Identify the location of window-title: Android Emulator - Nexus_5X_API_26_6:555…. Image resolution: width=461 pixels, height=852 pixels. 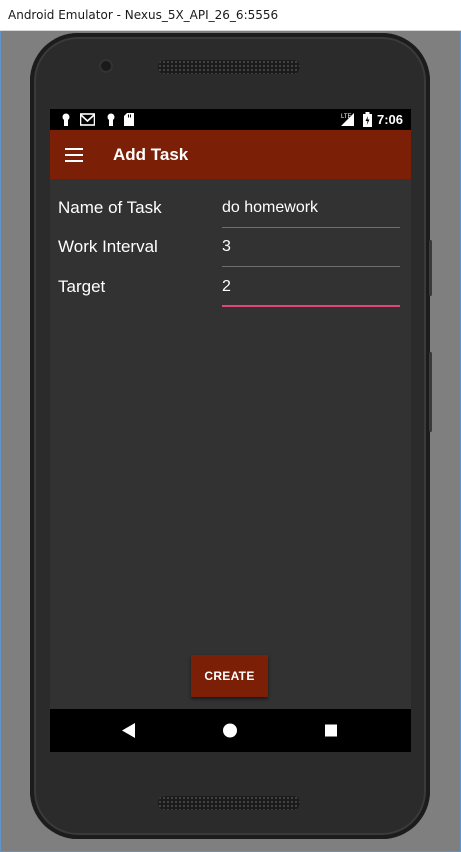
(143, 15).